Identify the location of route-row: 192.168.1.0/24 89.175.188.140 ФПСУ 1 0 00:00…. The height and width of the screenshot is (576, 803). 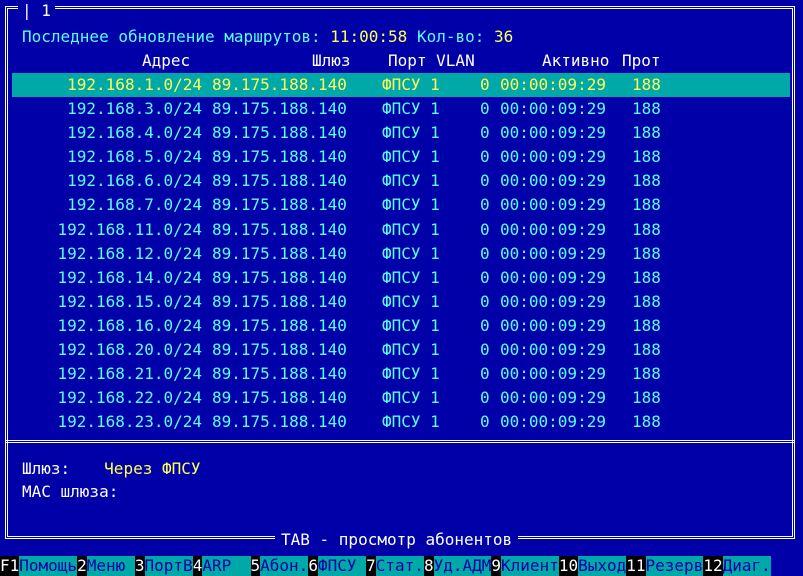
(401, 85).